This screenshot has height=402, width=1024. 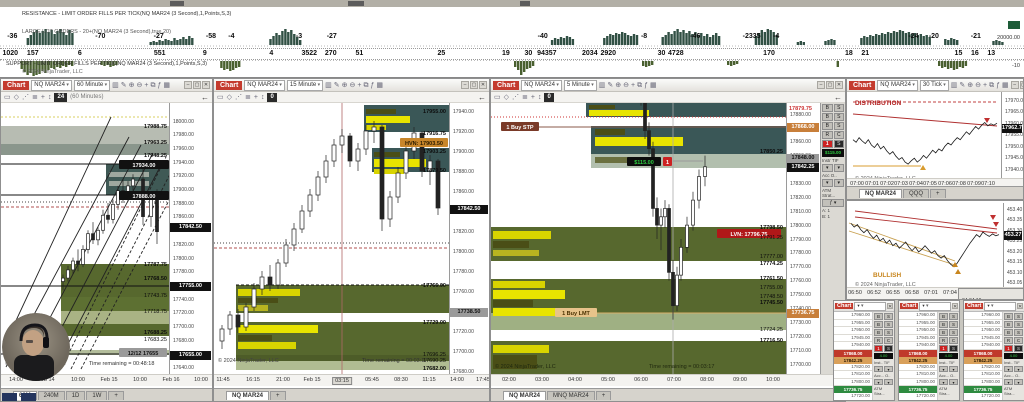 I want to click on instrument-tab: 240M, so click(x=51, y=395).